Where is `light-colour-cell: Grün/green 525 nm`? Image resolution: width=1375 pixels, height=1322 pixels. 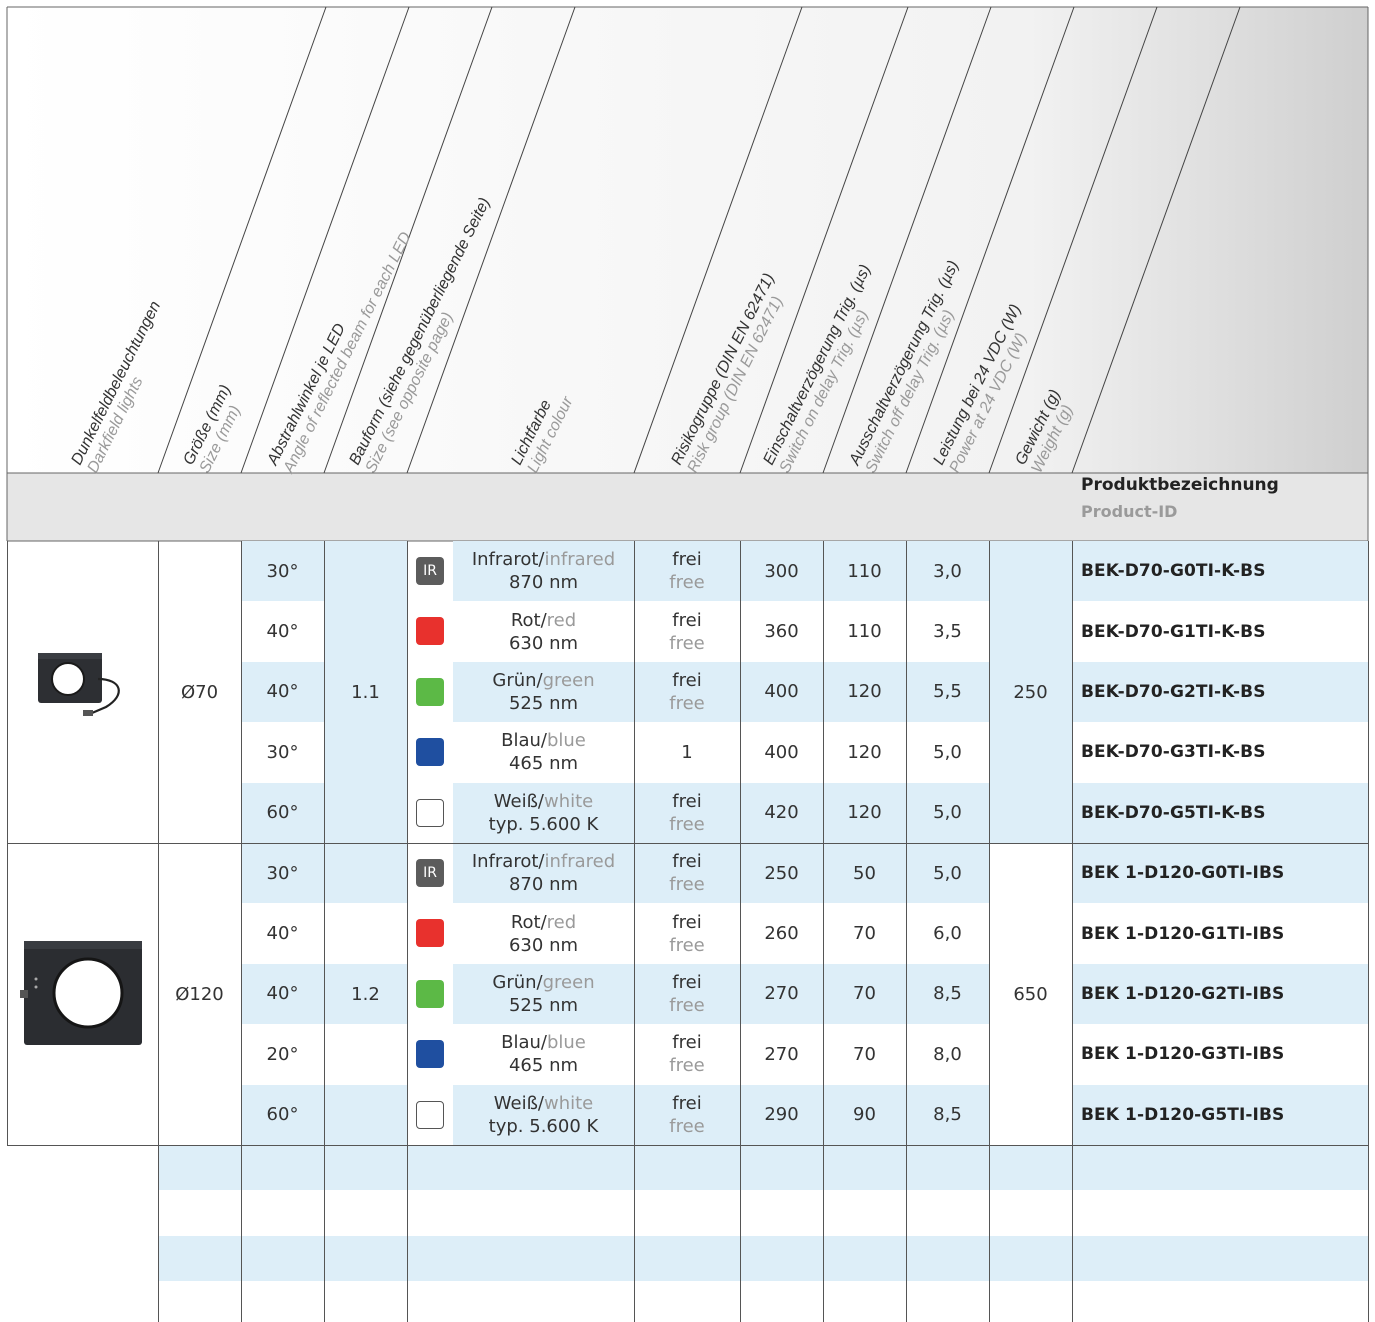 light-colour-cell: Grün/green 525 nm is located at coordinates (543, 994).